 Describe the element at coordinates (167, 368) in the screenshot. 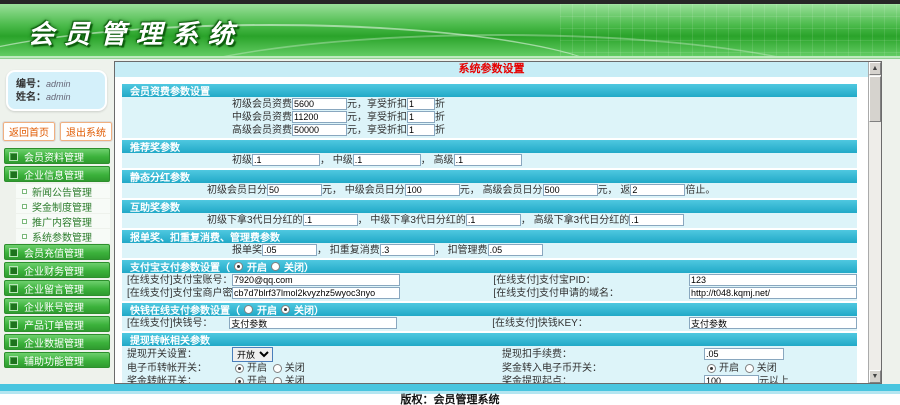

I see `field-label: 电子币转帐开关：` at that location.